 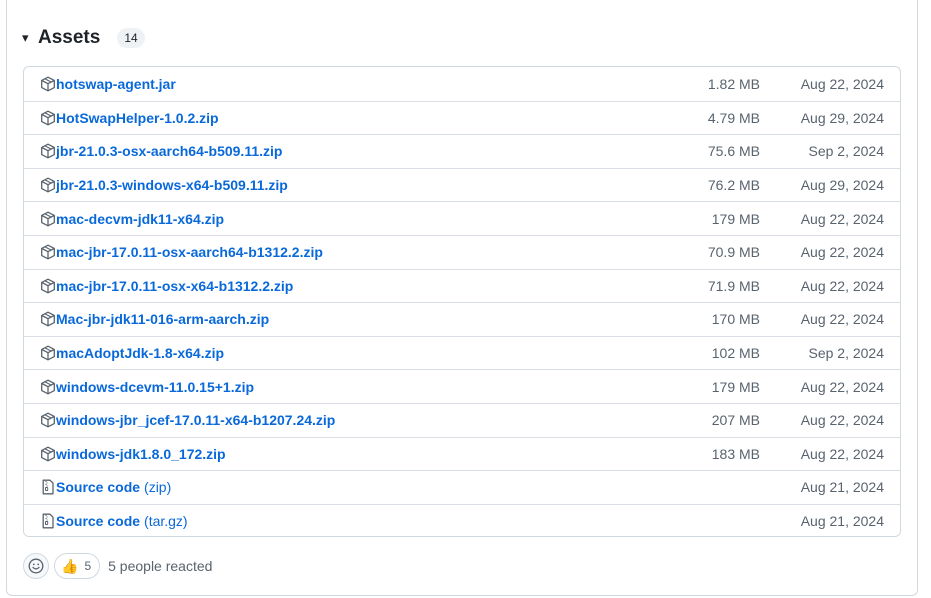 I want to click on asset-size: 183 MB, so click(x=735, y=453).